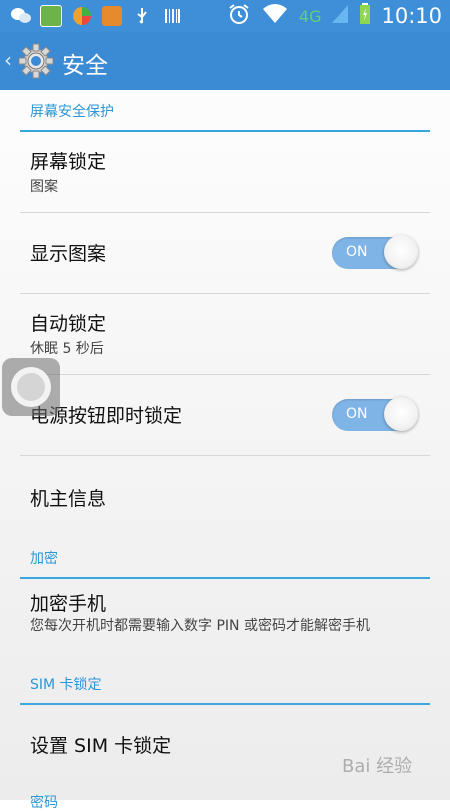 The image size is (450, 812). I want to click on page-title: 安全, so click(85, 66).